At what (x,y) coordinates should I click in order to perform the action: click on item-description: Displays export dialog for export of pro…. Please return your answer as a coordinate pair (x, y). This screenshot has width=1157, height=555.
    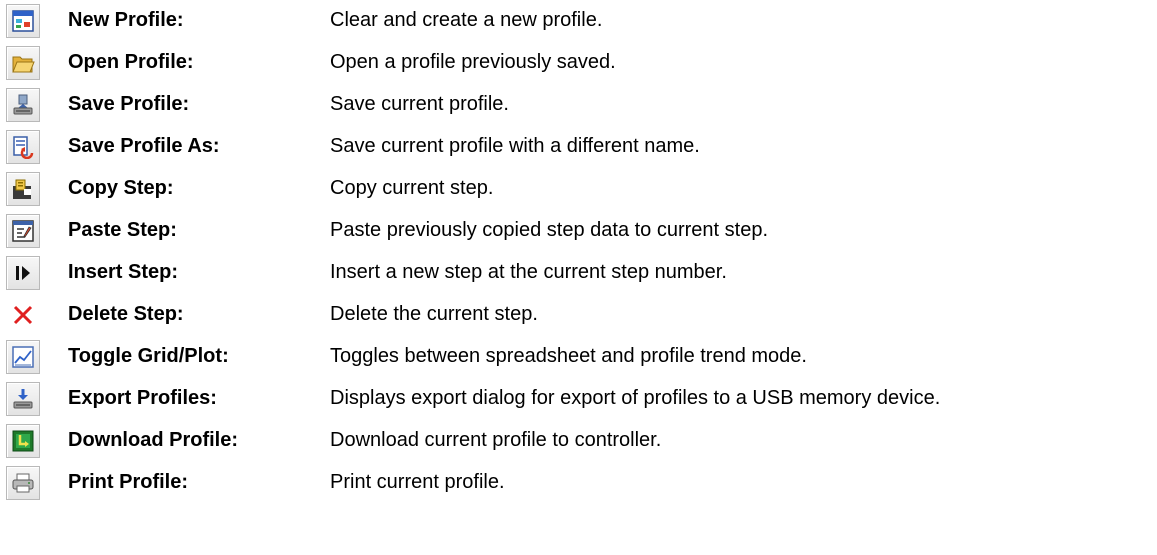
    Looking at the image, I should click on (635, 398).